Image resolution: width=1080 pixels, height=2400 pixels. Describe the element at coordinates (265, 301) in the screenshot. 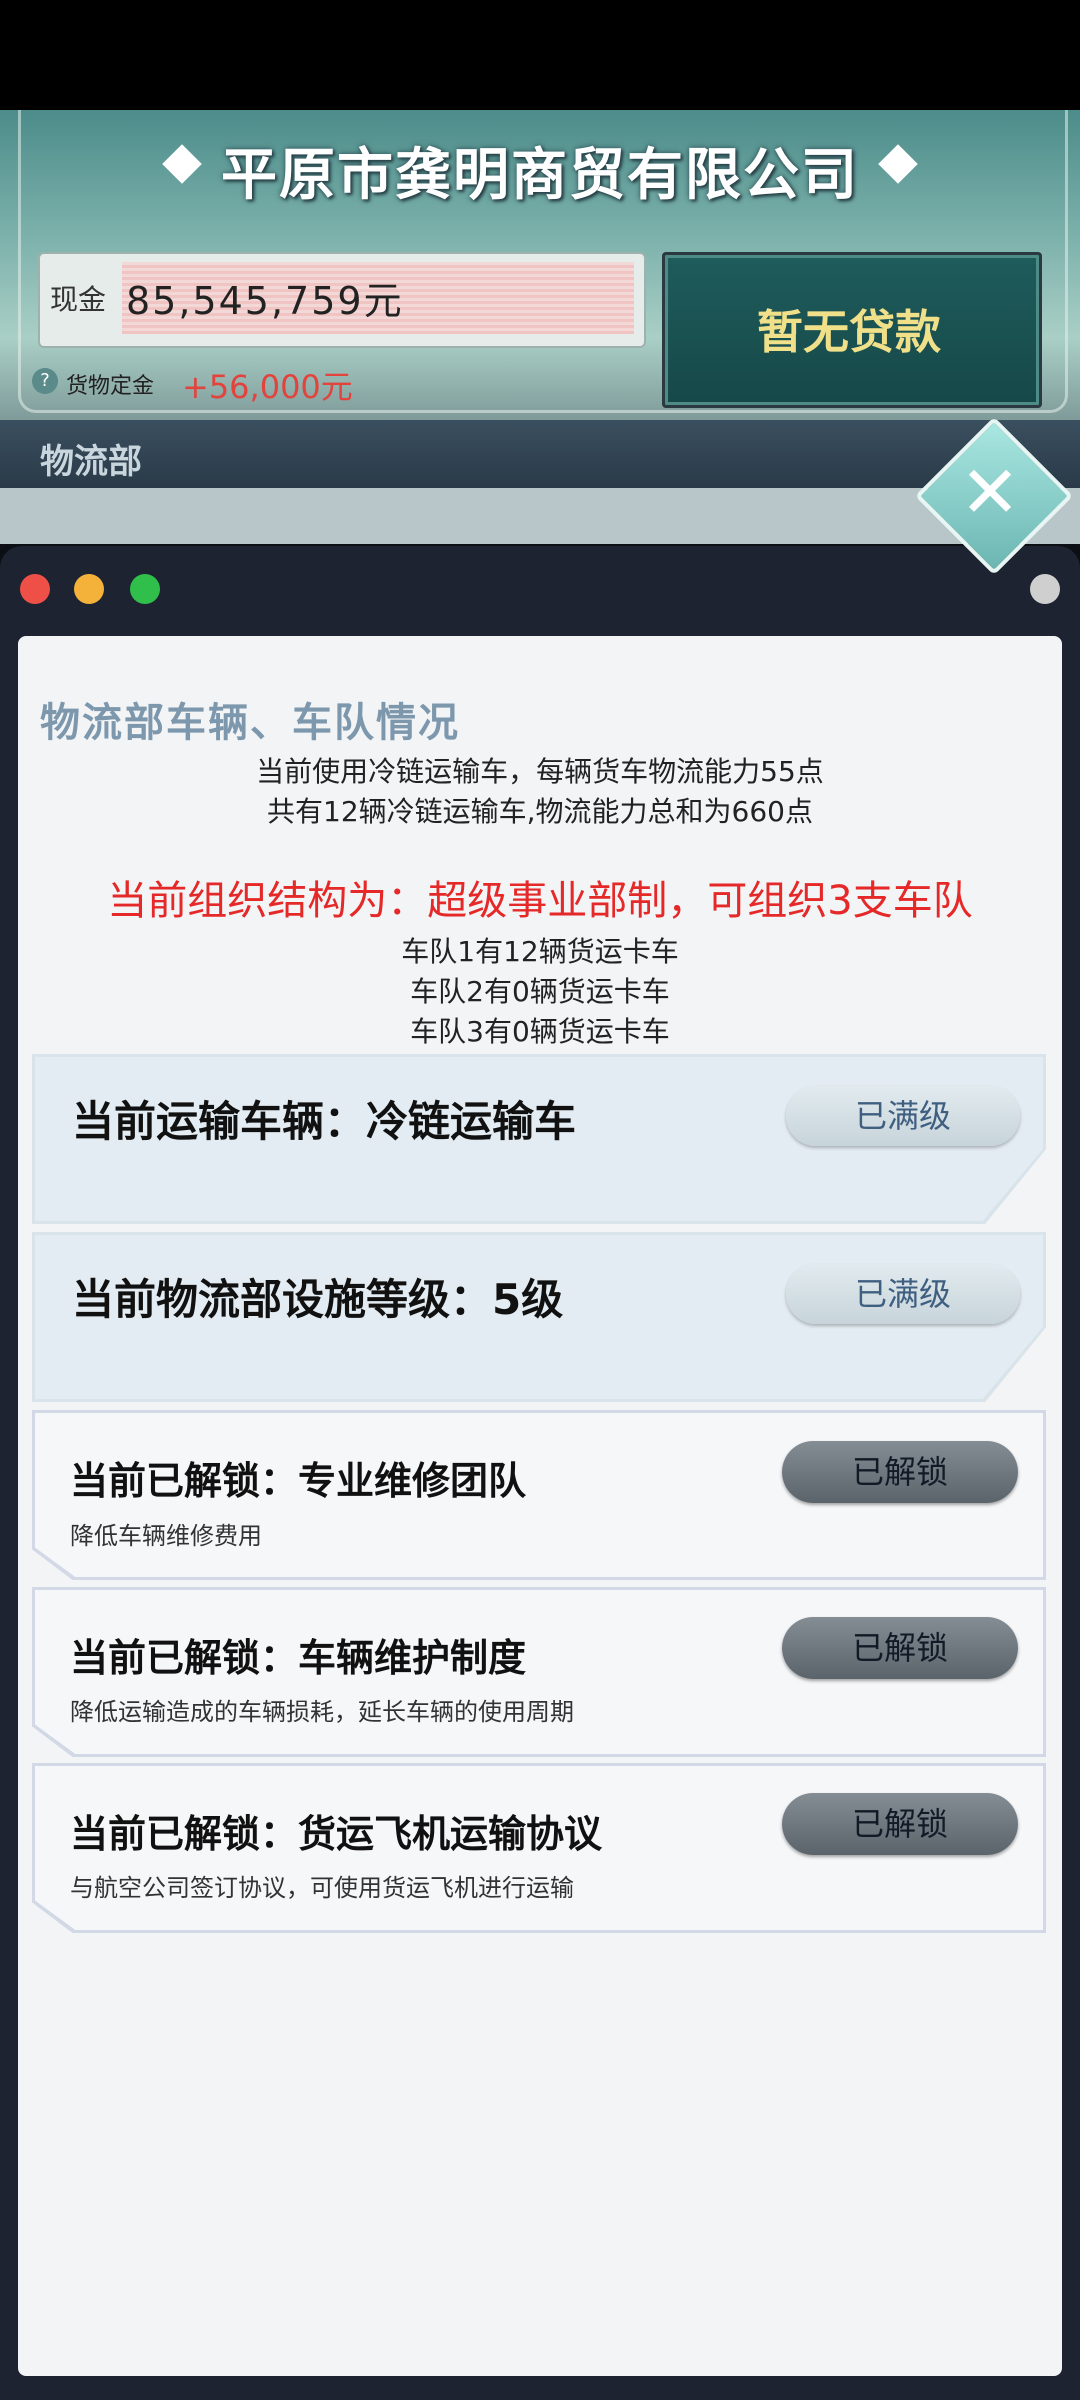

I see `cash-value: 85,545,759元` at that location.